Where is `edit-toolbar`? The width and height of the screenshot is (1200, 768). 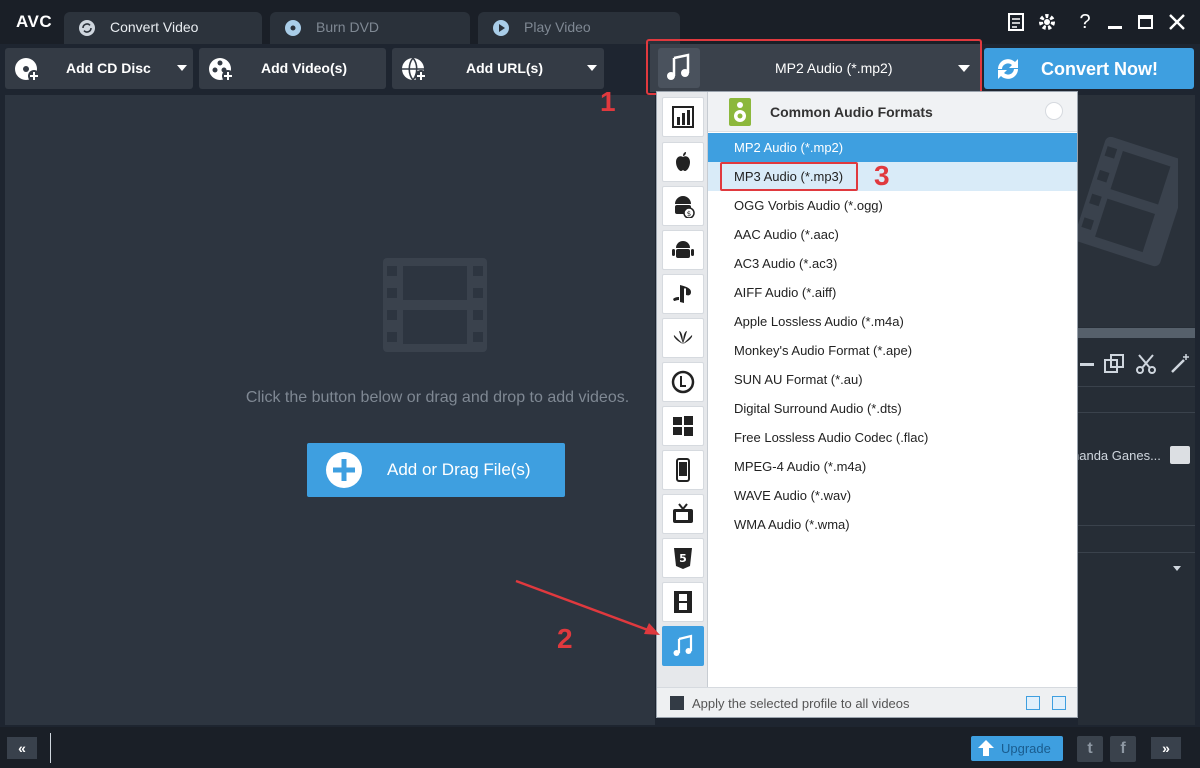
edit-toolbar is located at coordinates (1136, 365).